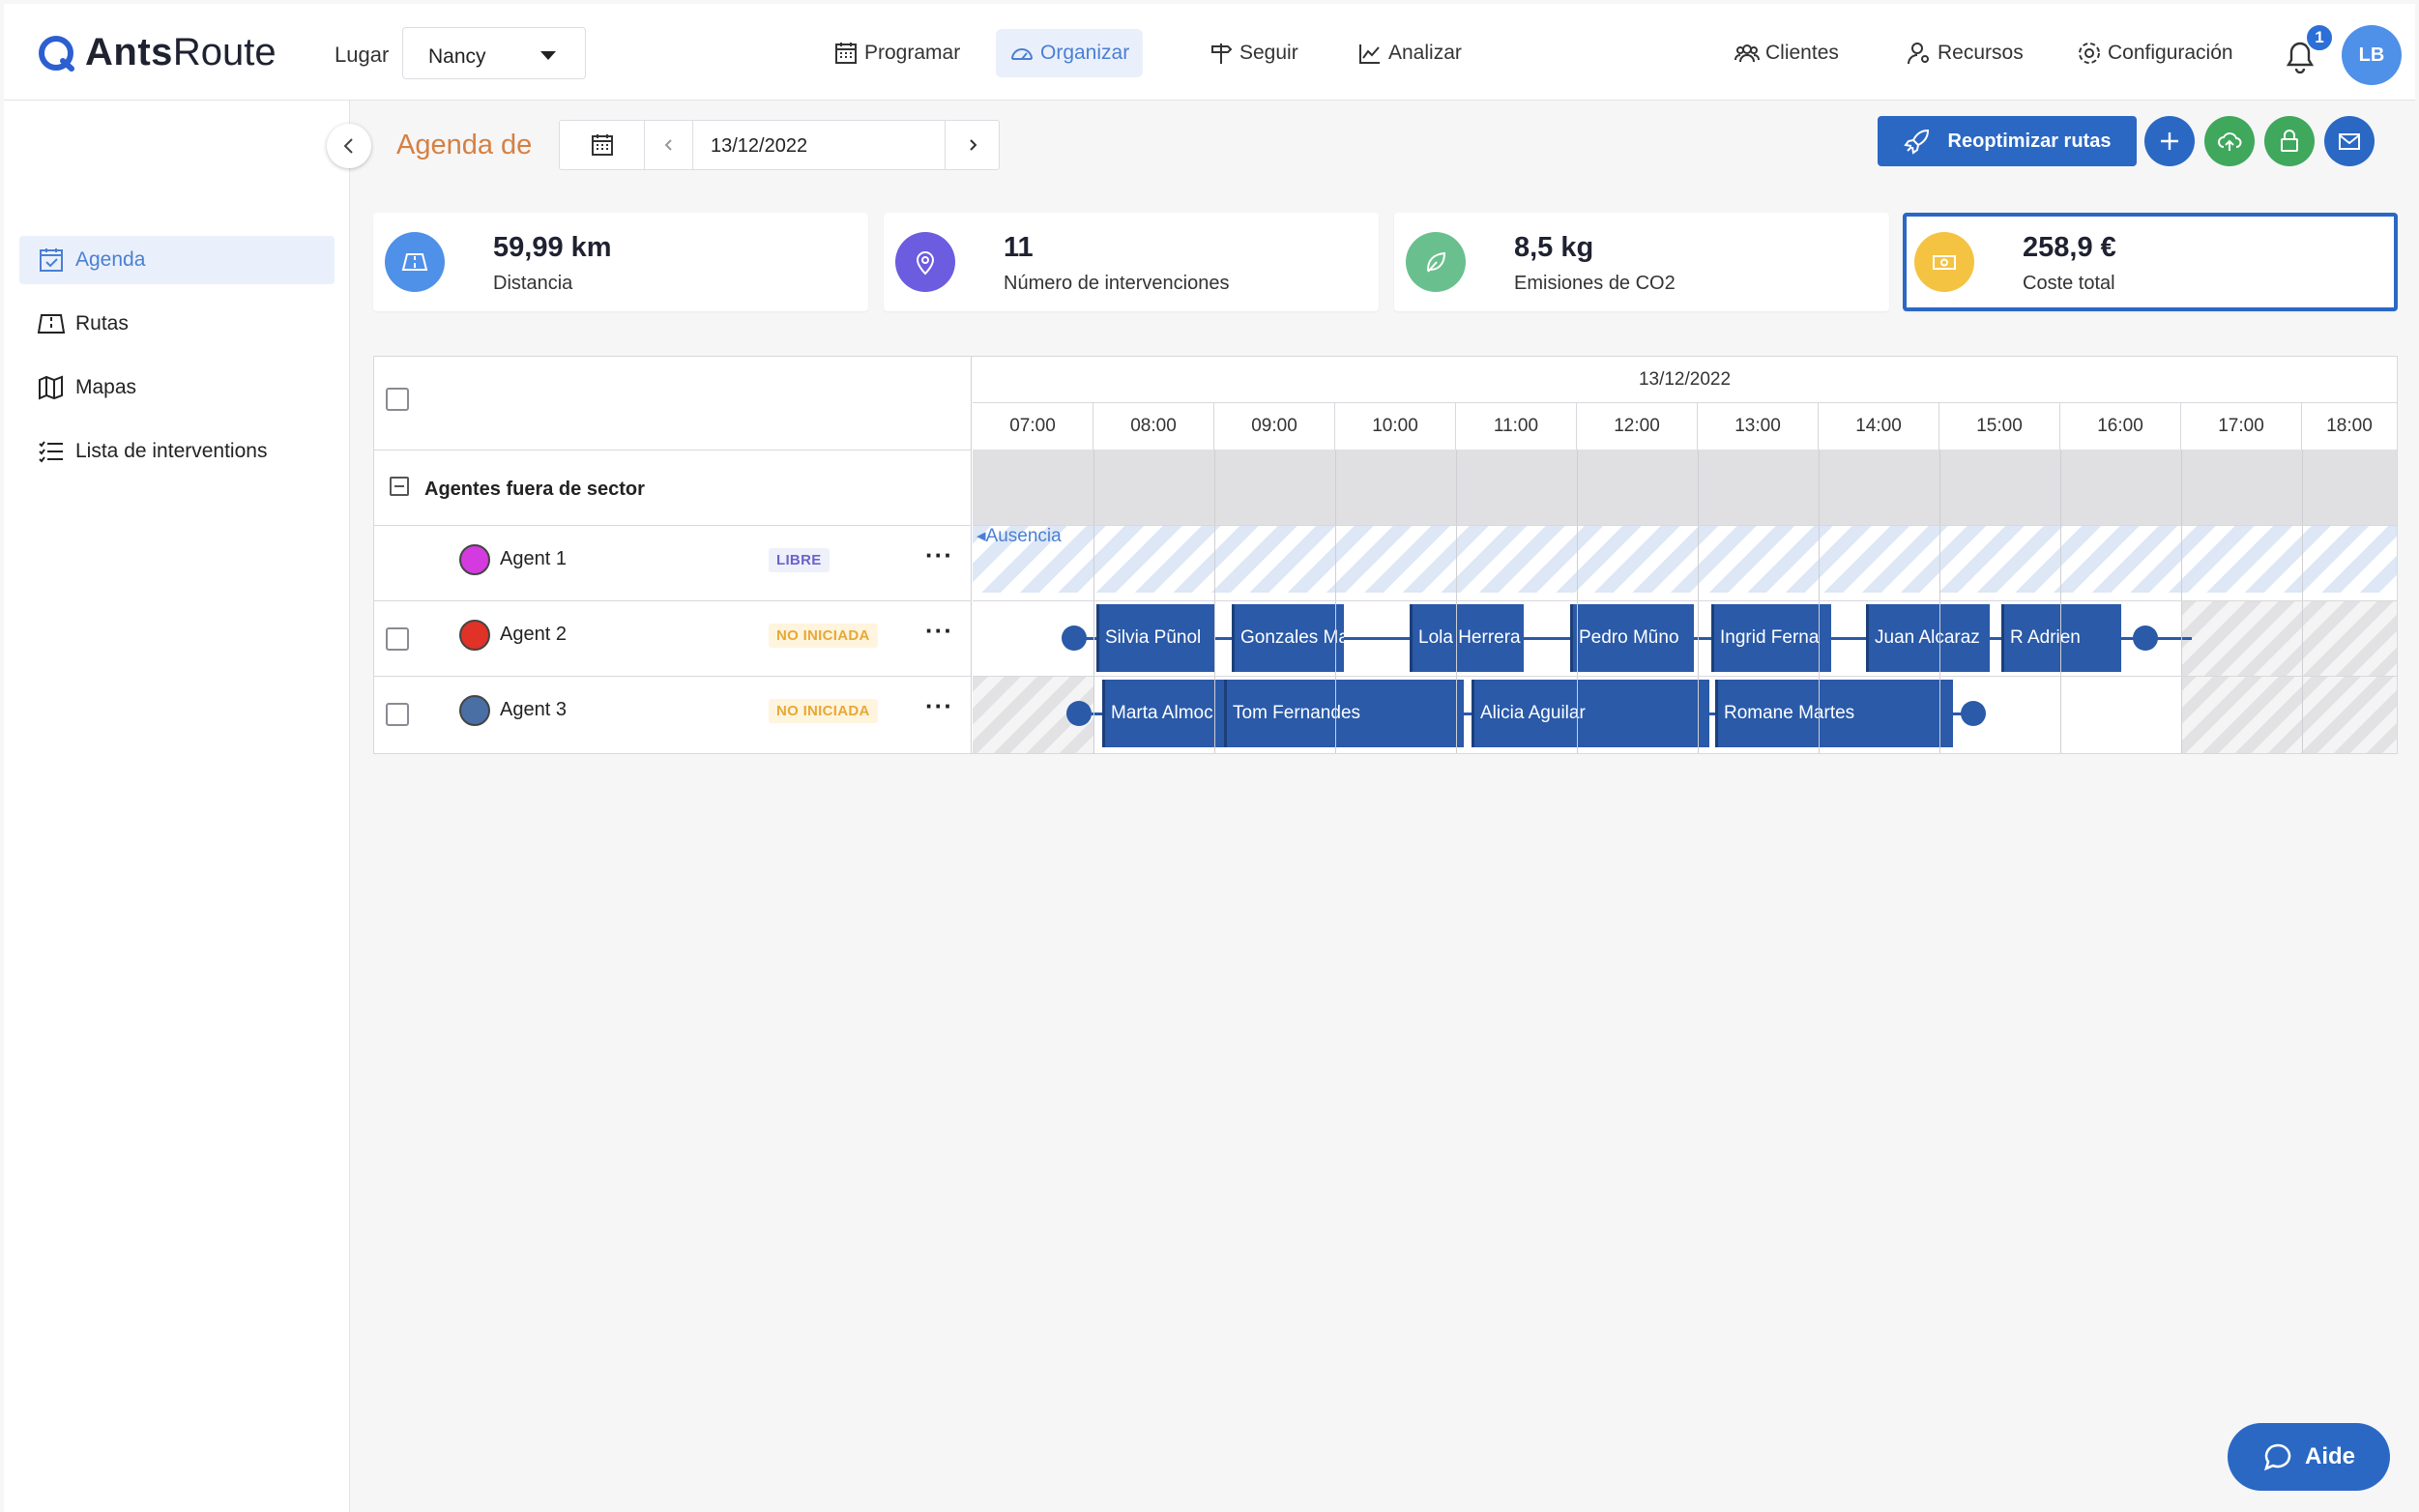 The width and height of the screenshot is (2419, 1512). I want to click on task-block: Juan Alcaraz, so click(1928, 638).